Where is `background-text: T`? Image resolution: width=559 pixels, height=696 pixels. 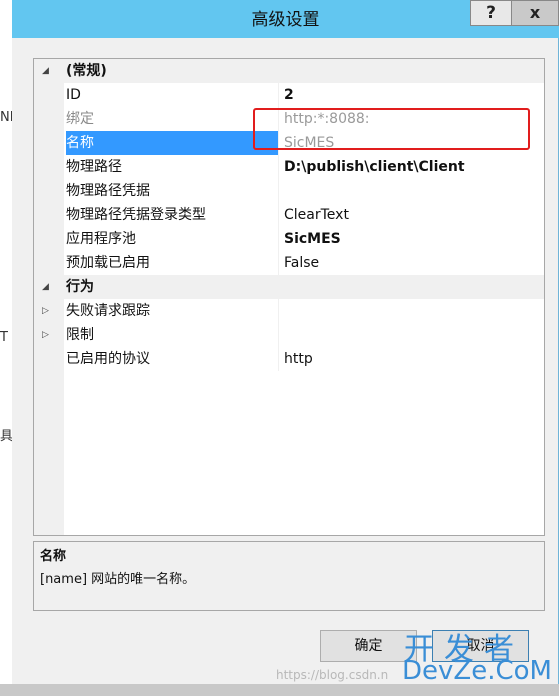 background-text: T is located at coordinates (4, 337).